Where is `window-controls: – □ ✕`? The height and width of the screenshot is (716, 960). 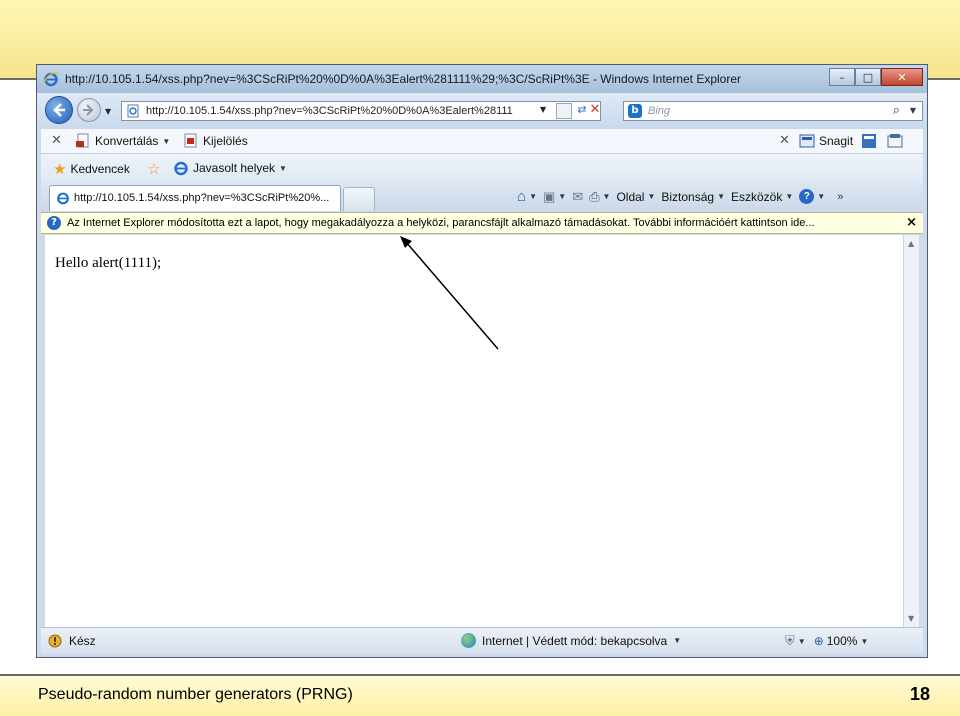 window-controls: – □ ✕ is located at coordinates (876, 77).